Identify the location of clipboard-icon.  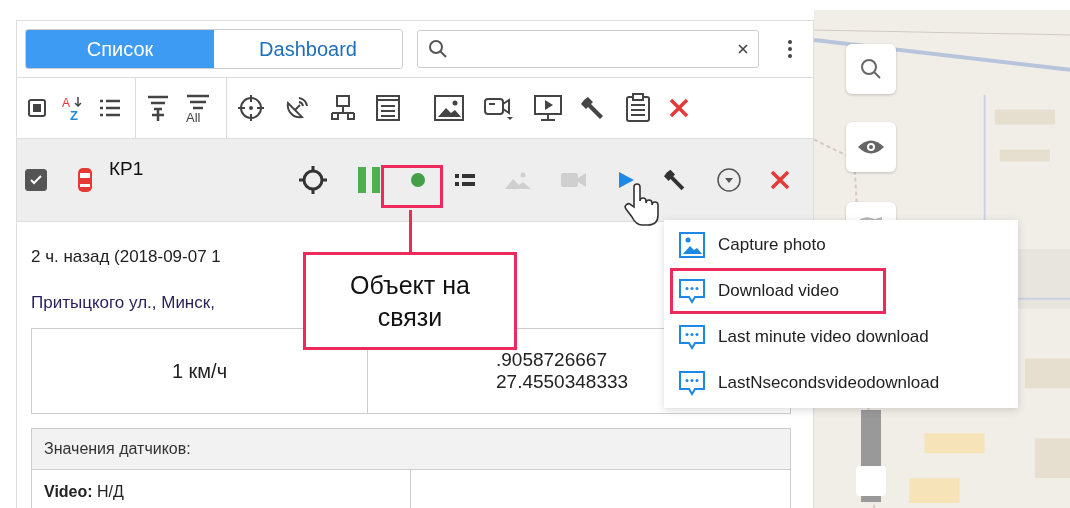
(638, 108).